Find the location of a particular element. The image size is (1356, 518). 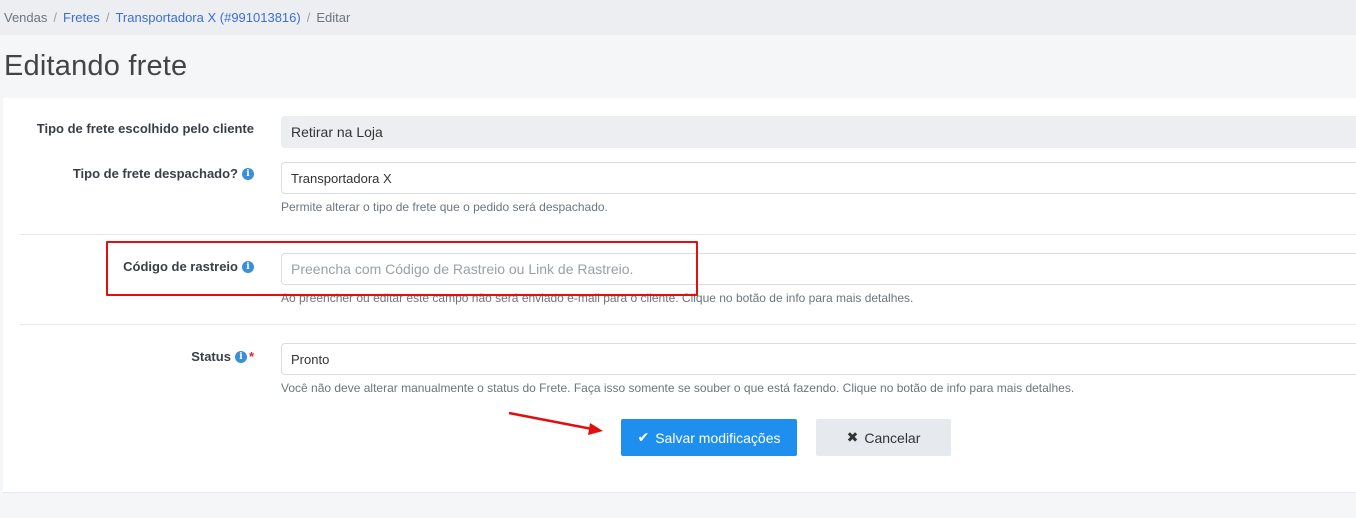

tipo-despachado-select: Transportadora X is located at coordinates (818, 178).